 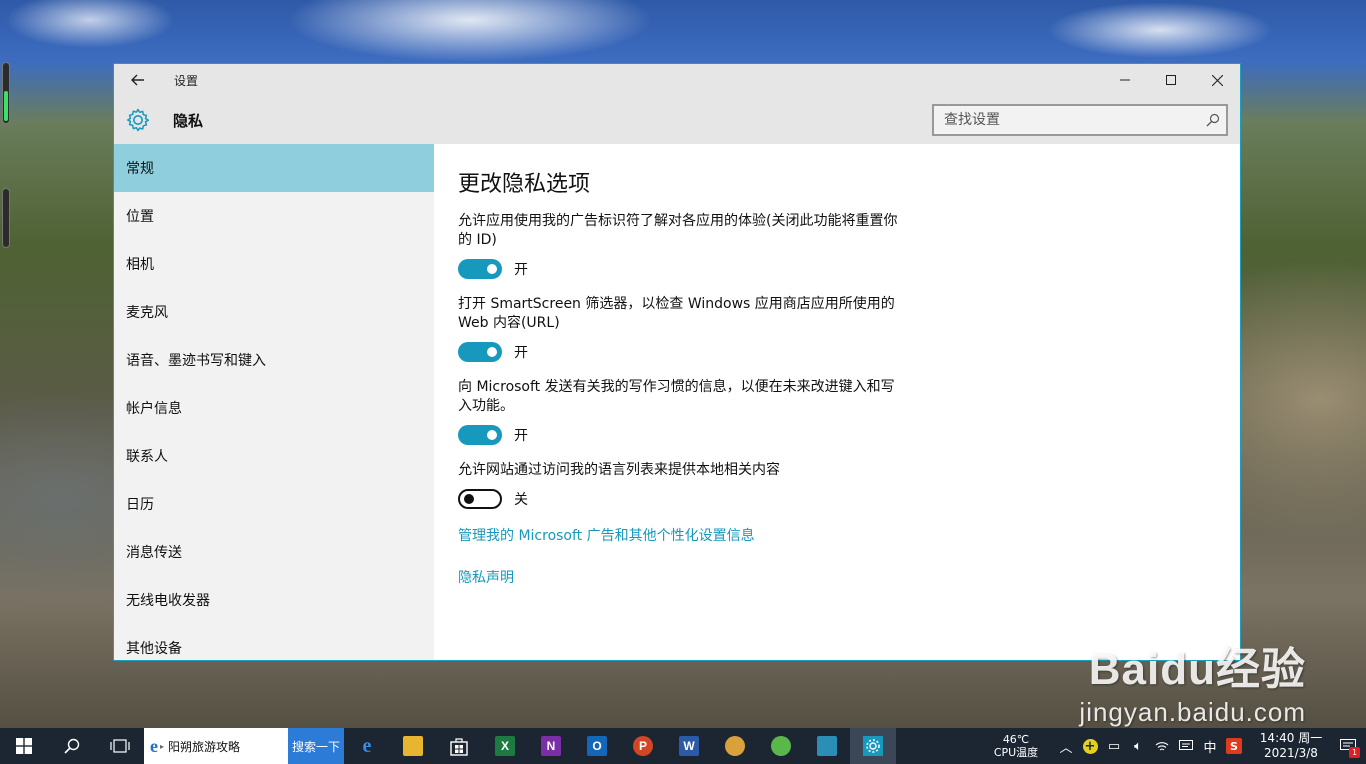 I want to click on tray-app-button: +, so click(x=1090, y=746).